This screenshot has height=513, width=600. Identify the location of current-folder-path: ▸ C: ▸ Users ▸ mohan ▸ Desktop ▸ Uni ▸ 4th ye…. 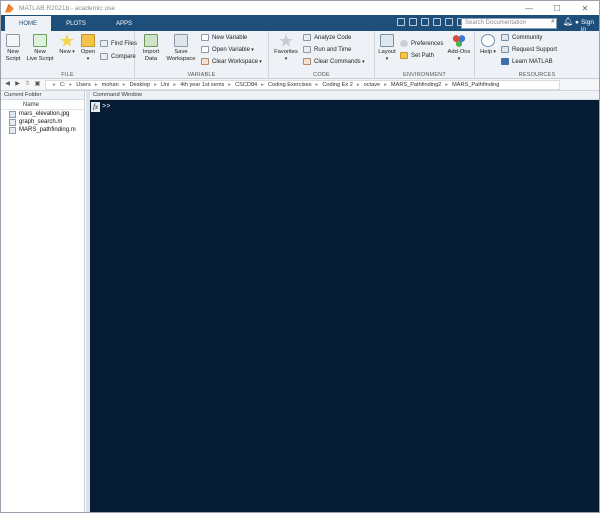
(302, 84).